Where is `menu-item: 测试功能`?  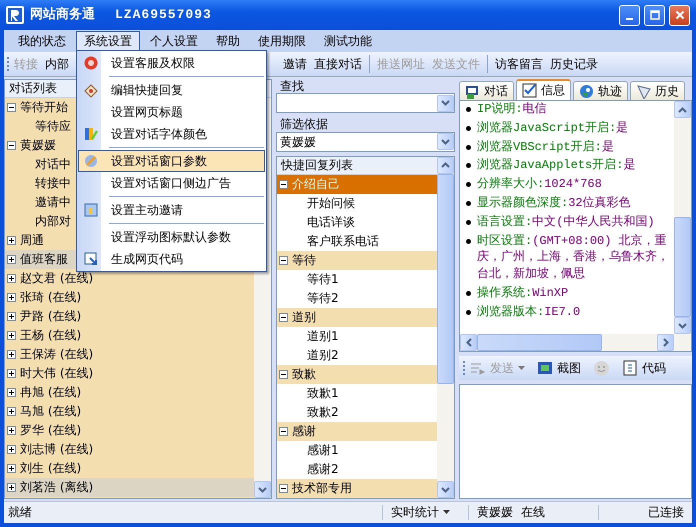
menu-item: 测试功能 is located at coordinates (348, 41).